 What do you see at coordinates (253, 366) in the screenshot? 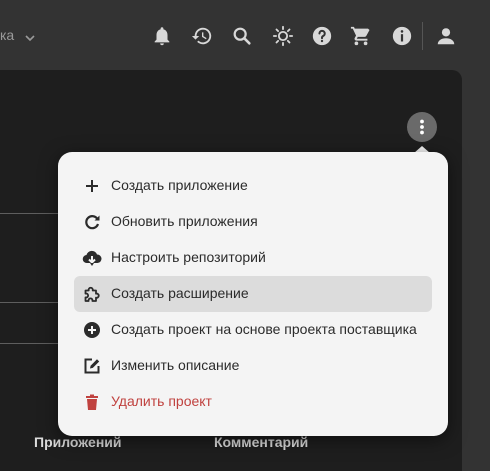
I see `menu-item-edit-description: Изменить описание` at bounding box center [253, 366].